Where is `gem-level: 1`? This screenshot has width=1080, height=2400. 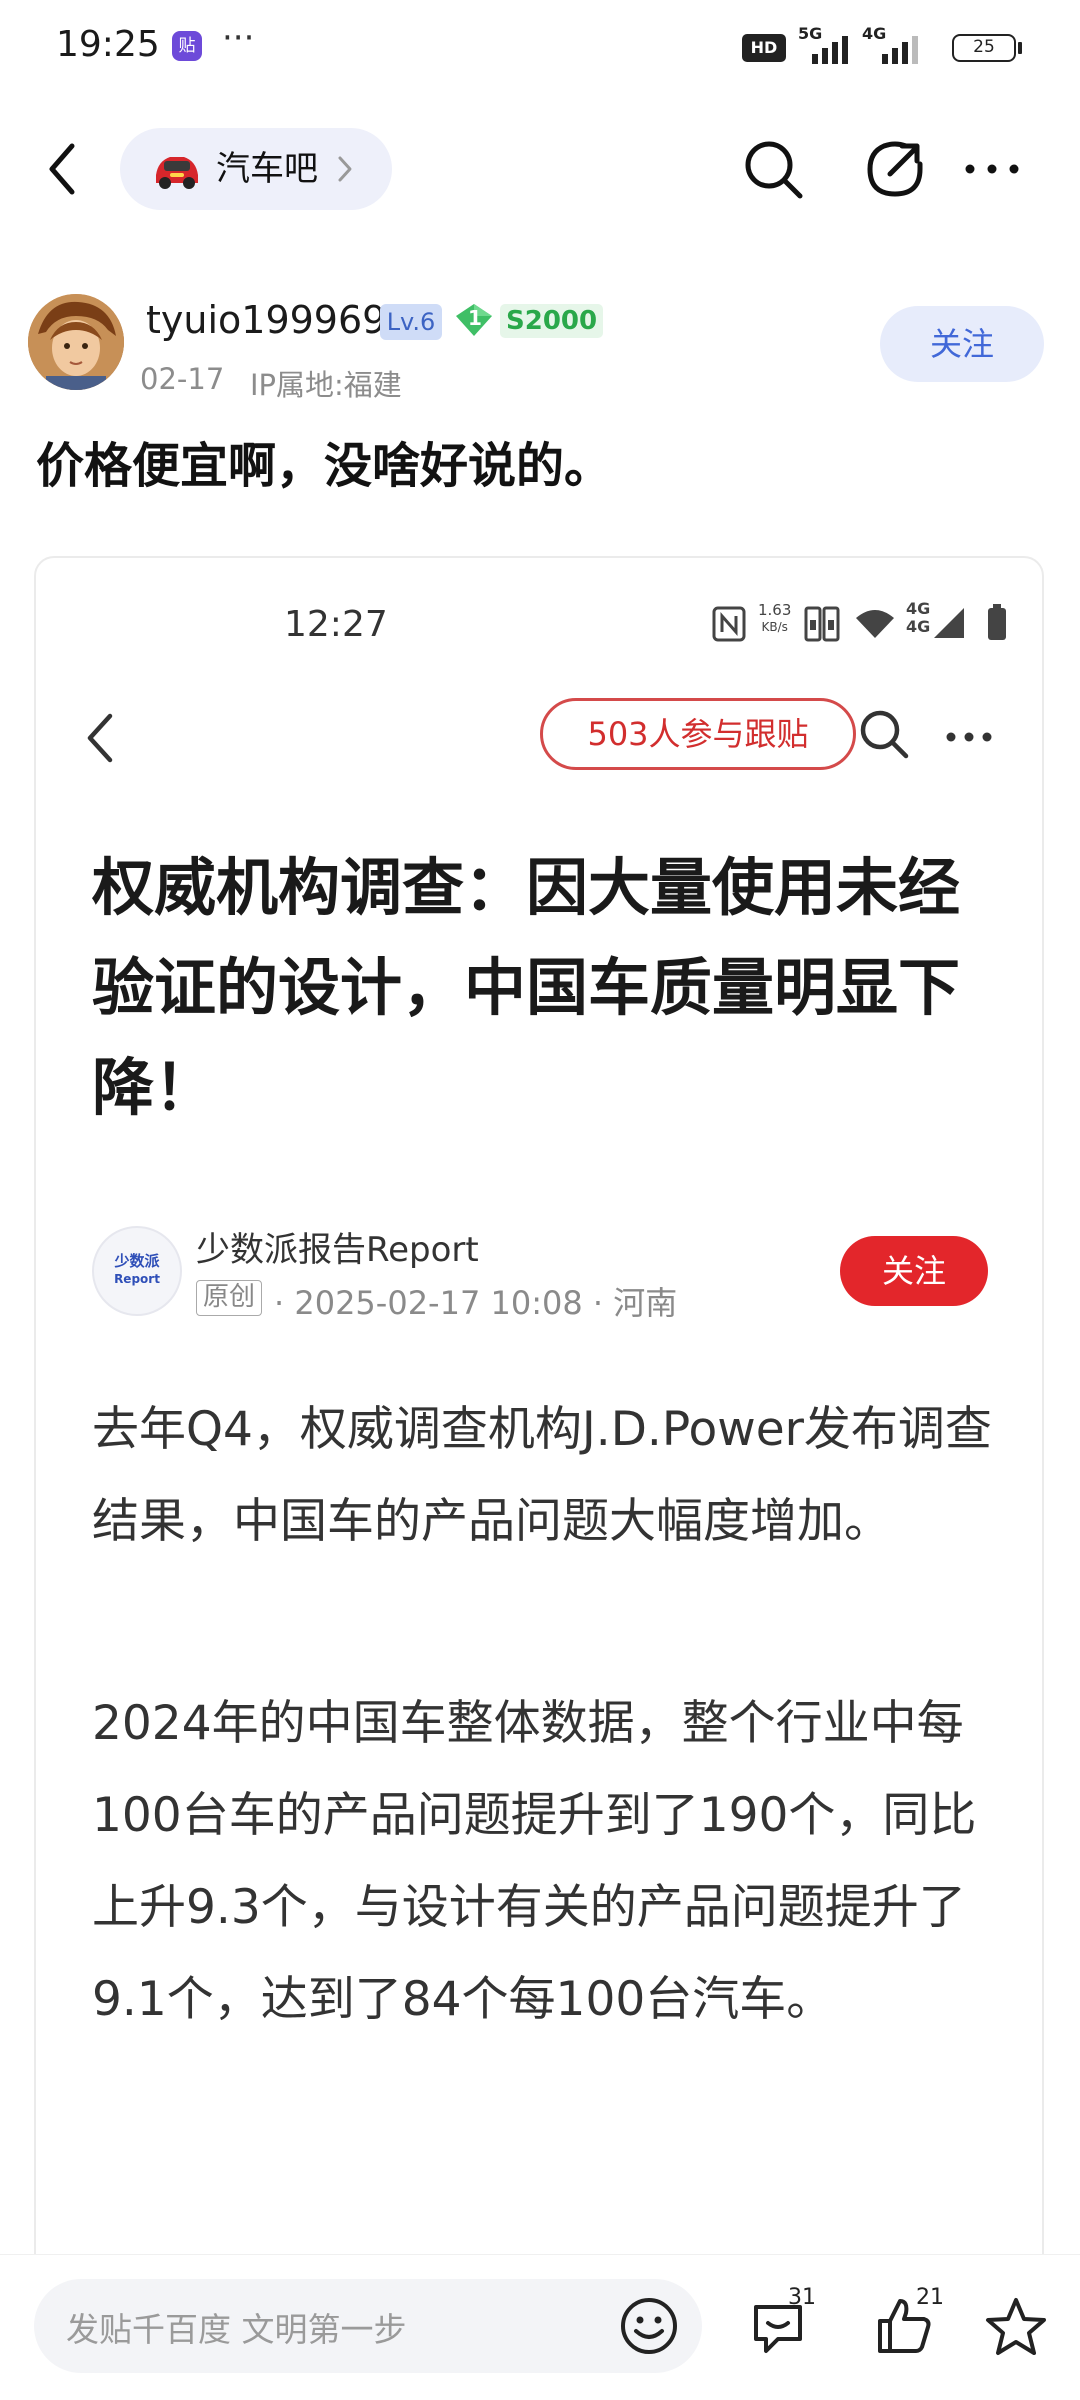 gem-level: 1 is located at coordinates (475, 318).